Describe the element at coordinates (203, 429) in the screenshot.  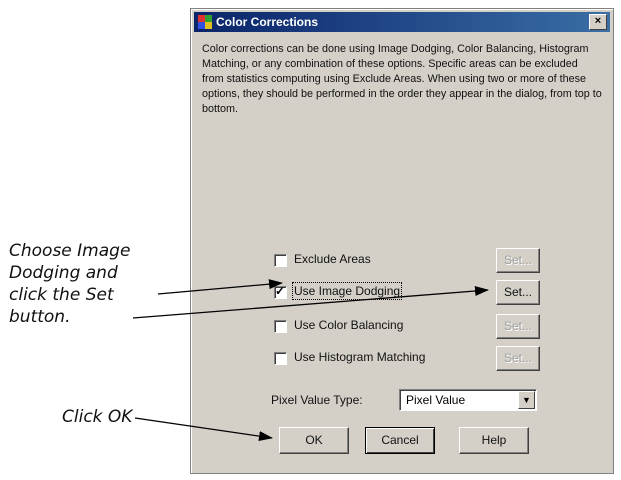
I see `arrow-to-ok-button` at that location.